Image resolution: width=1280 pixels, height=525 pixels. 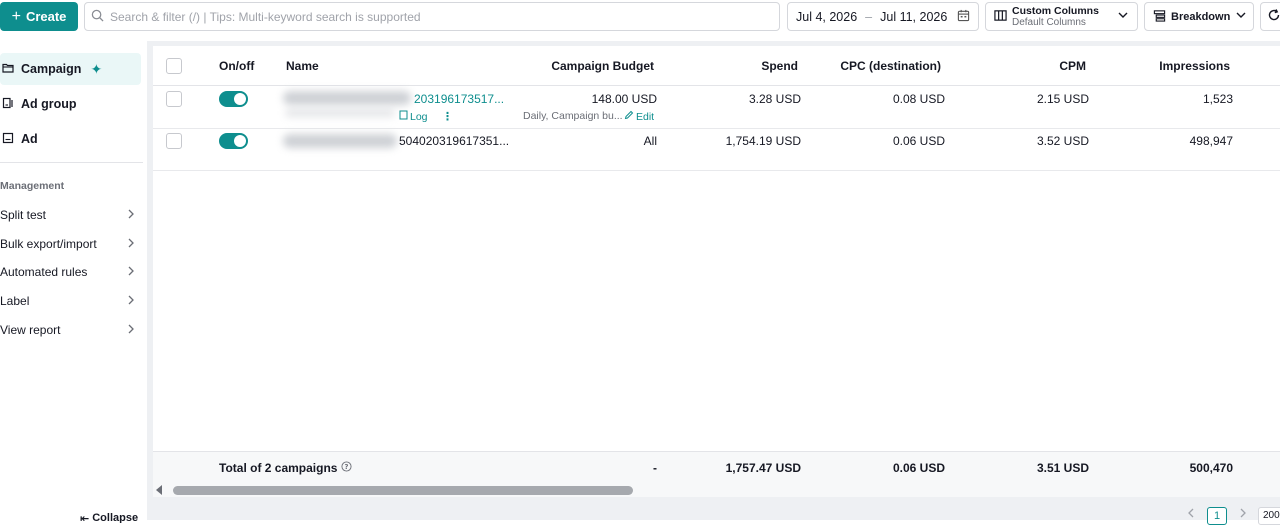 I want to click on cpc-cell: 0.08 USD, so click(x=918, y=99).